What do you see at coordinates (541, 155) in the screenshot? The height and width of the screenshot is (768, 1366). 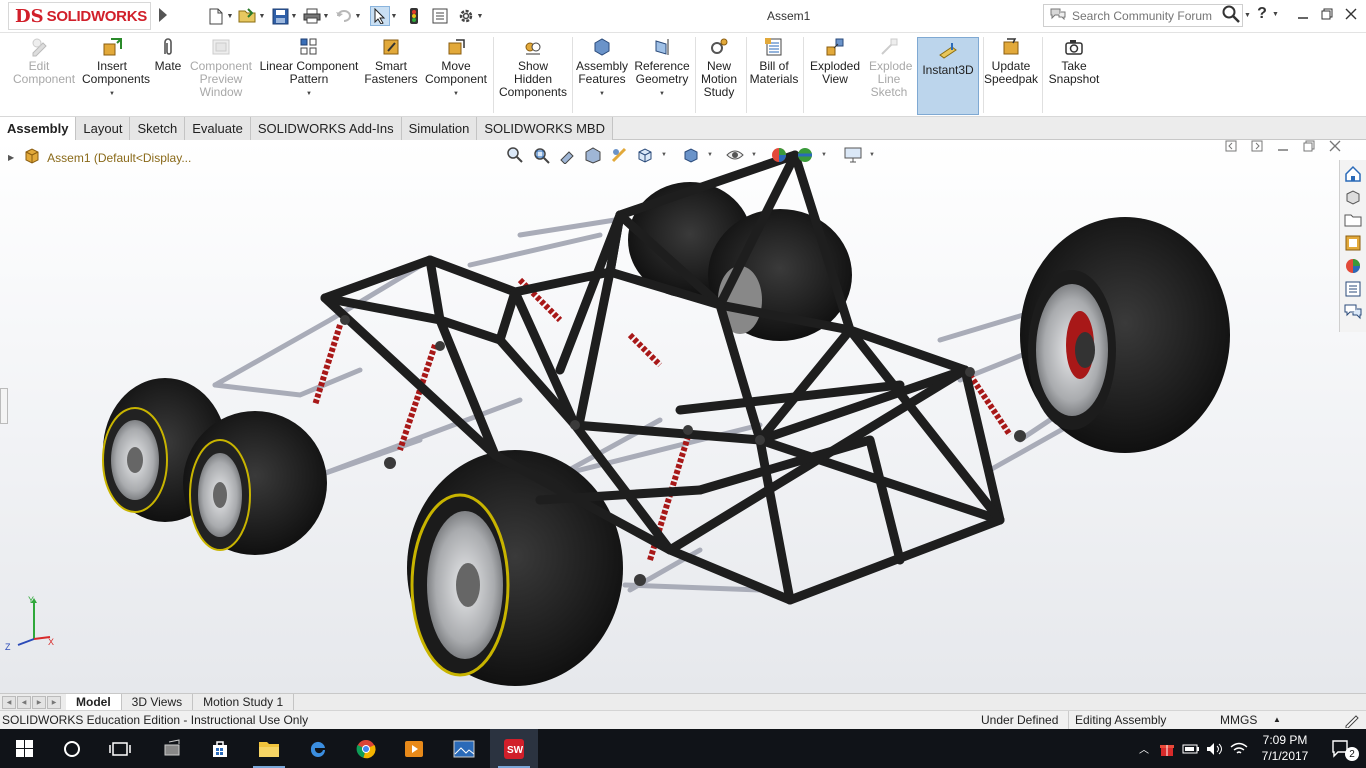 I see `zoom-to-area-icon` at bounding box center [541, 155].